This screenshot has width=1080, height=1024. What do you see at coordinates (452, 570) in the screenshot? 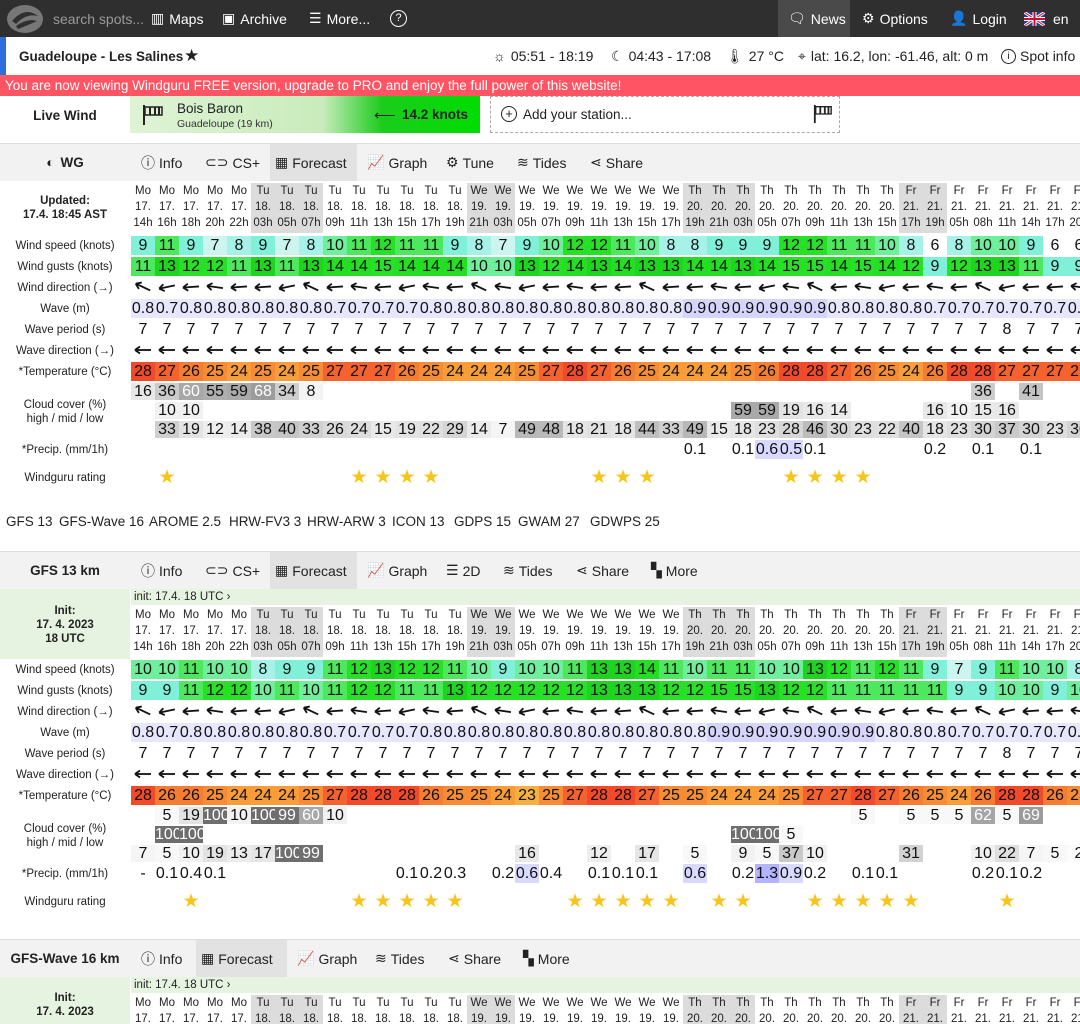
I see `2d-icon: ☰` at bounding box center [452, 570].